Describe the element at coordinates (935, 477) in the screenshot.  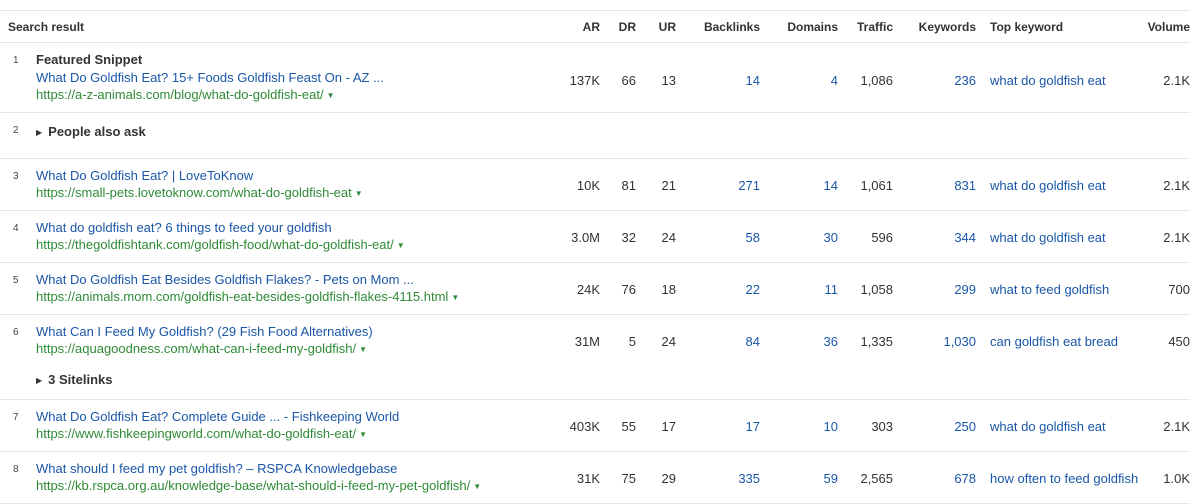
I see `keywords-link: 678` at that location.